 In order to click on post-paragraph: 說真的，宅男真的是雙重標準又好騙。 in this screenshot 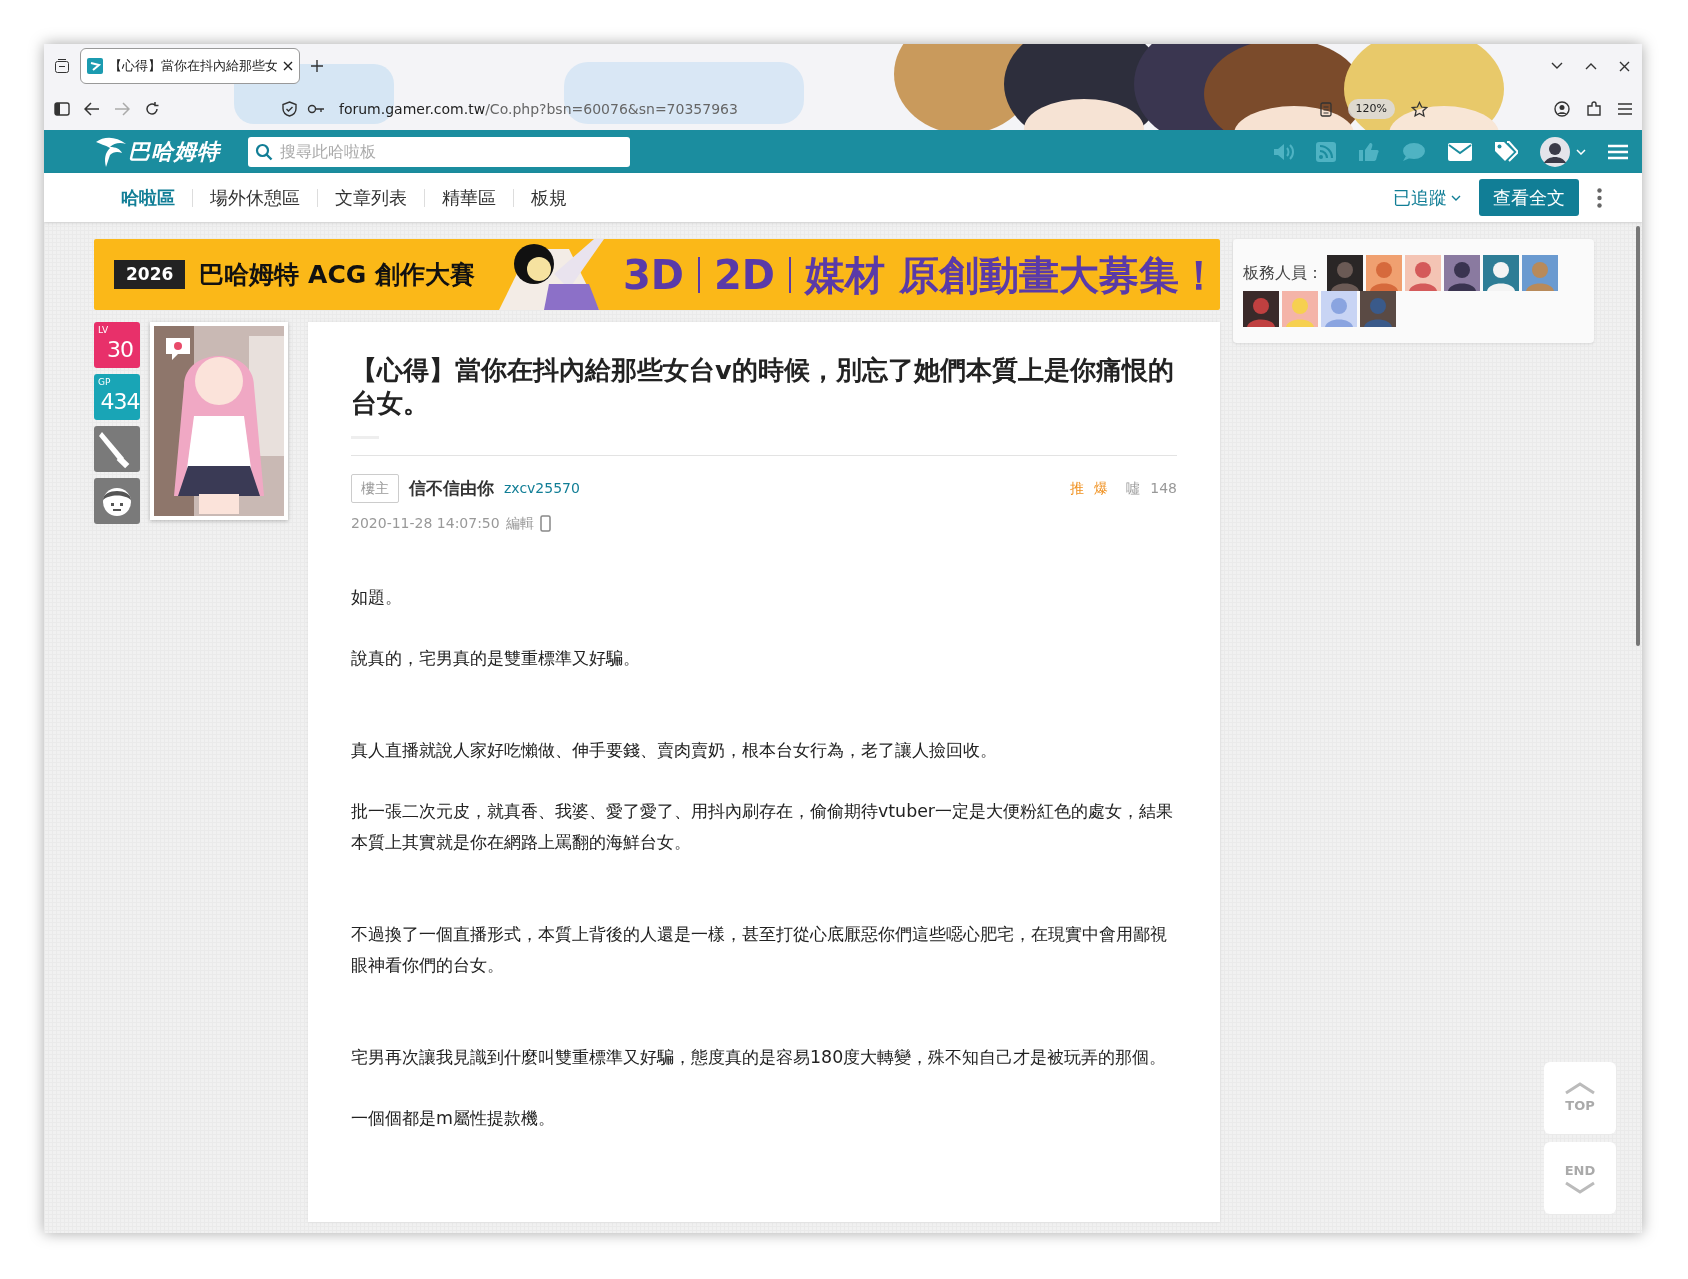, I will do `click(496, 658)`.